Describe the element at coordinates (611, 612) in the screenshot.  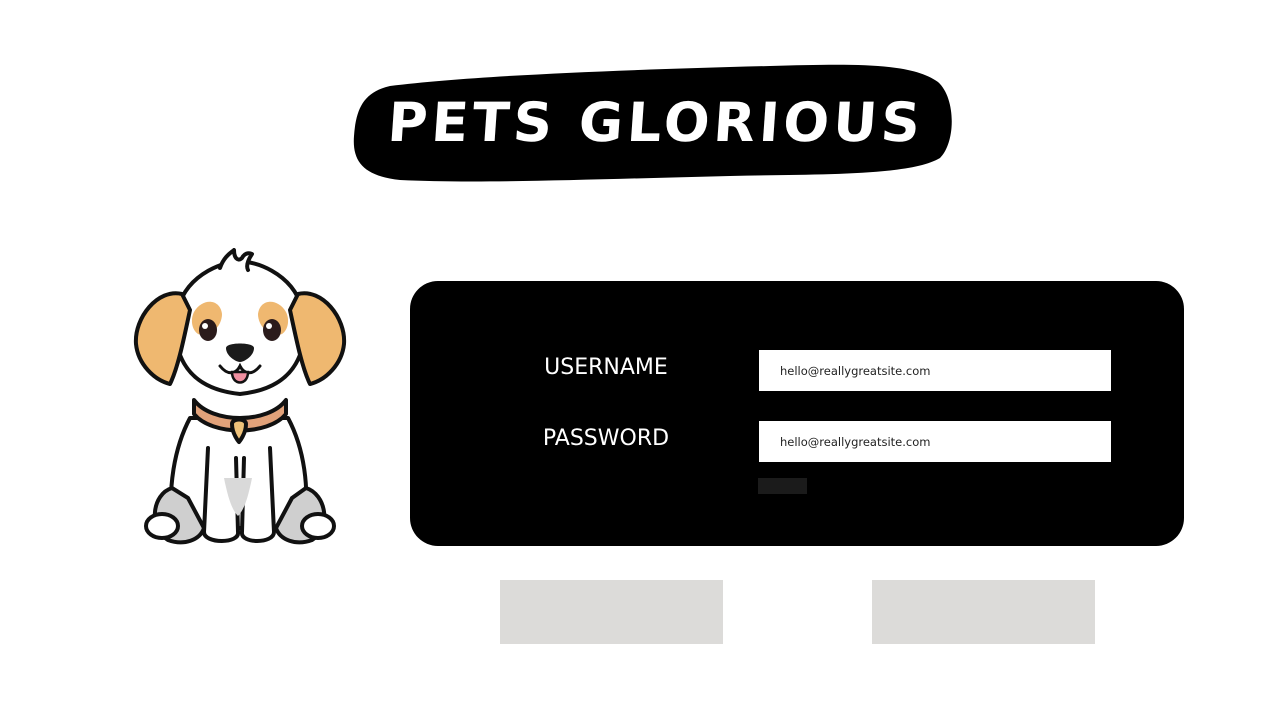
I see `left-action-button` at that location.